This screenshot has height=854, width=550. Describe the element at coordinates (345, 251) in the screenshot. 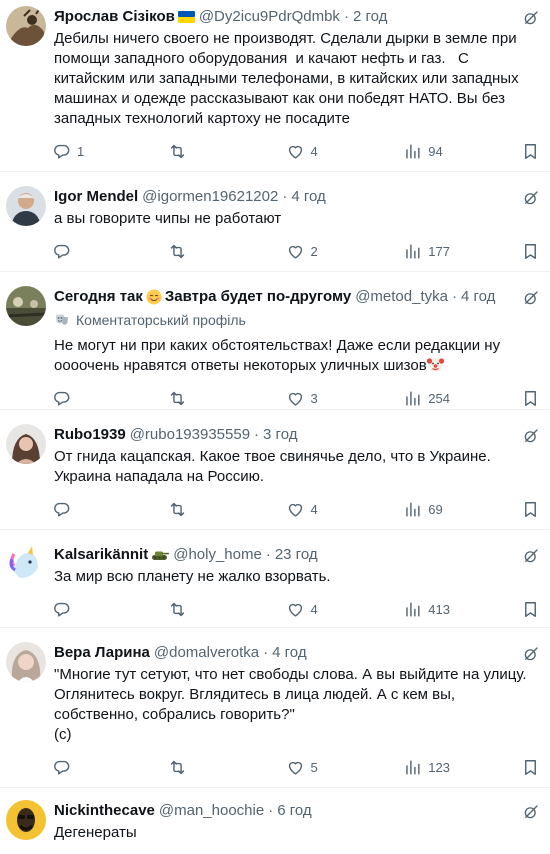

I see `like-button: 2` at that location.